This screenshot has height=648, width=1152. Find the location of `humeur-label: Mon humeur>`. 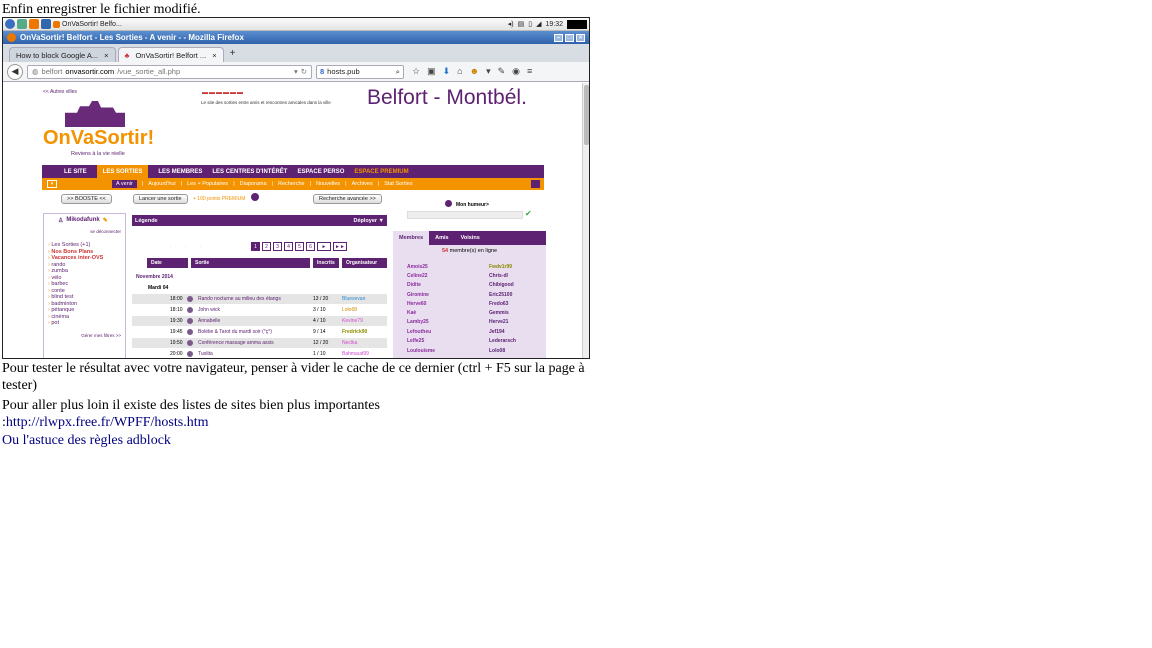

humeur-label: Mon humeur> is located at coordinates (472, 205).